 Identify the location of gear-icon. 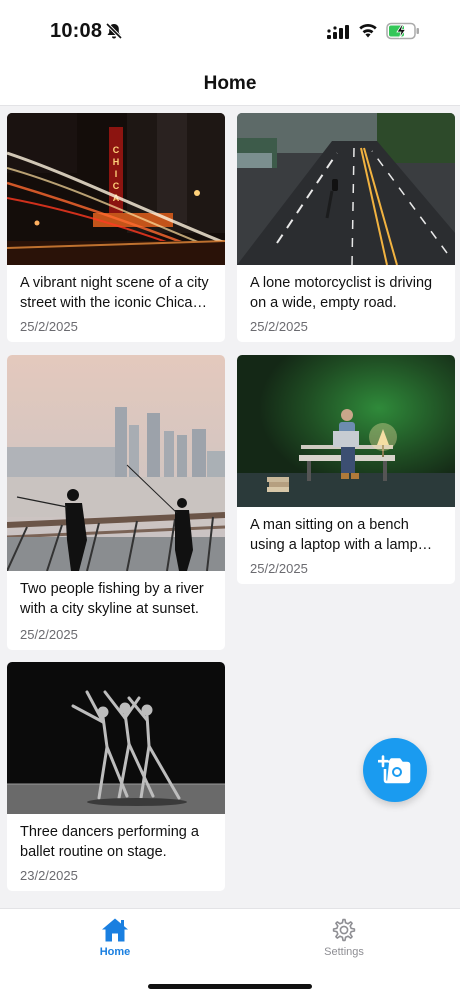
(344, 930).